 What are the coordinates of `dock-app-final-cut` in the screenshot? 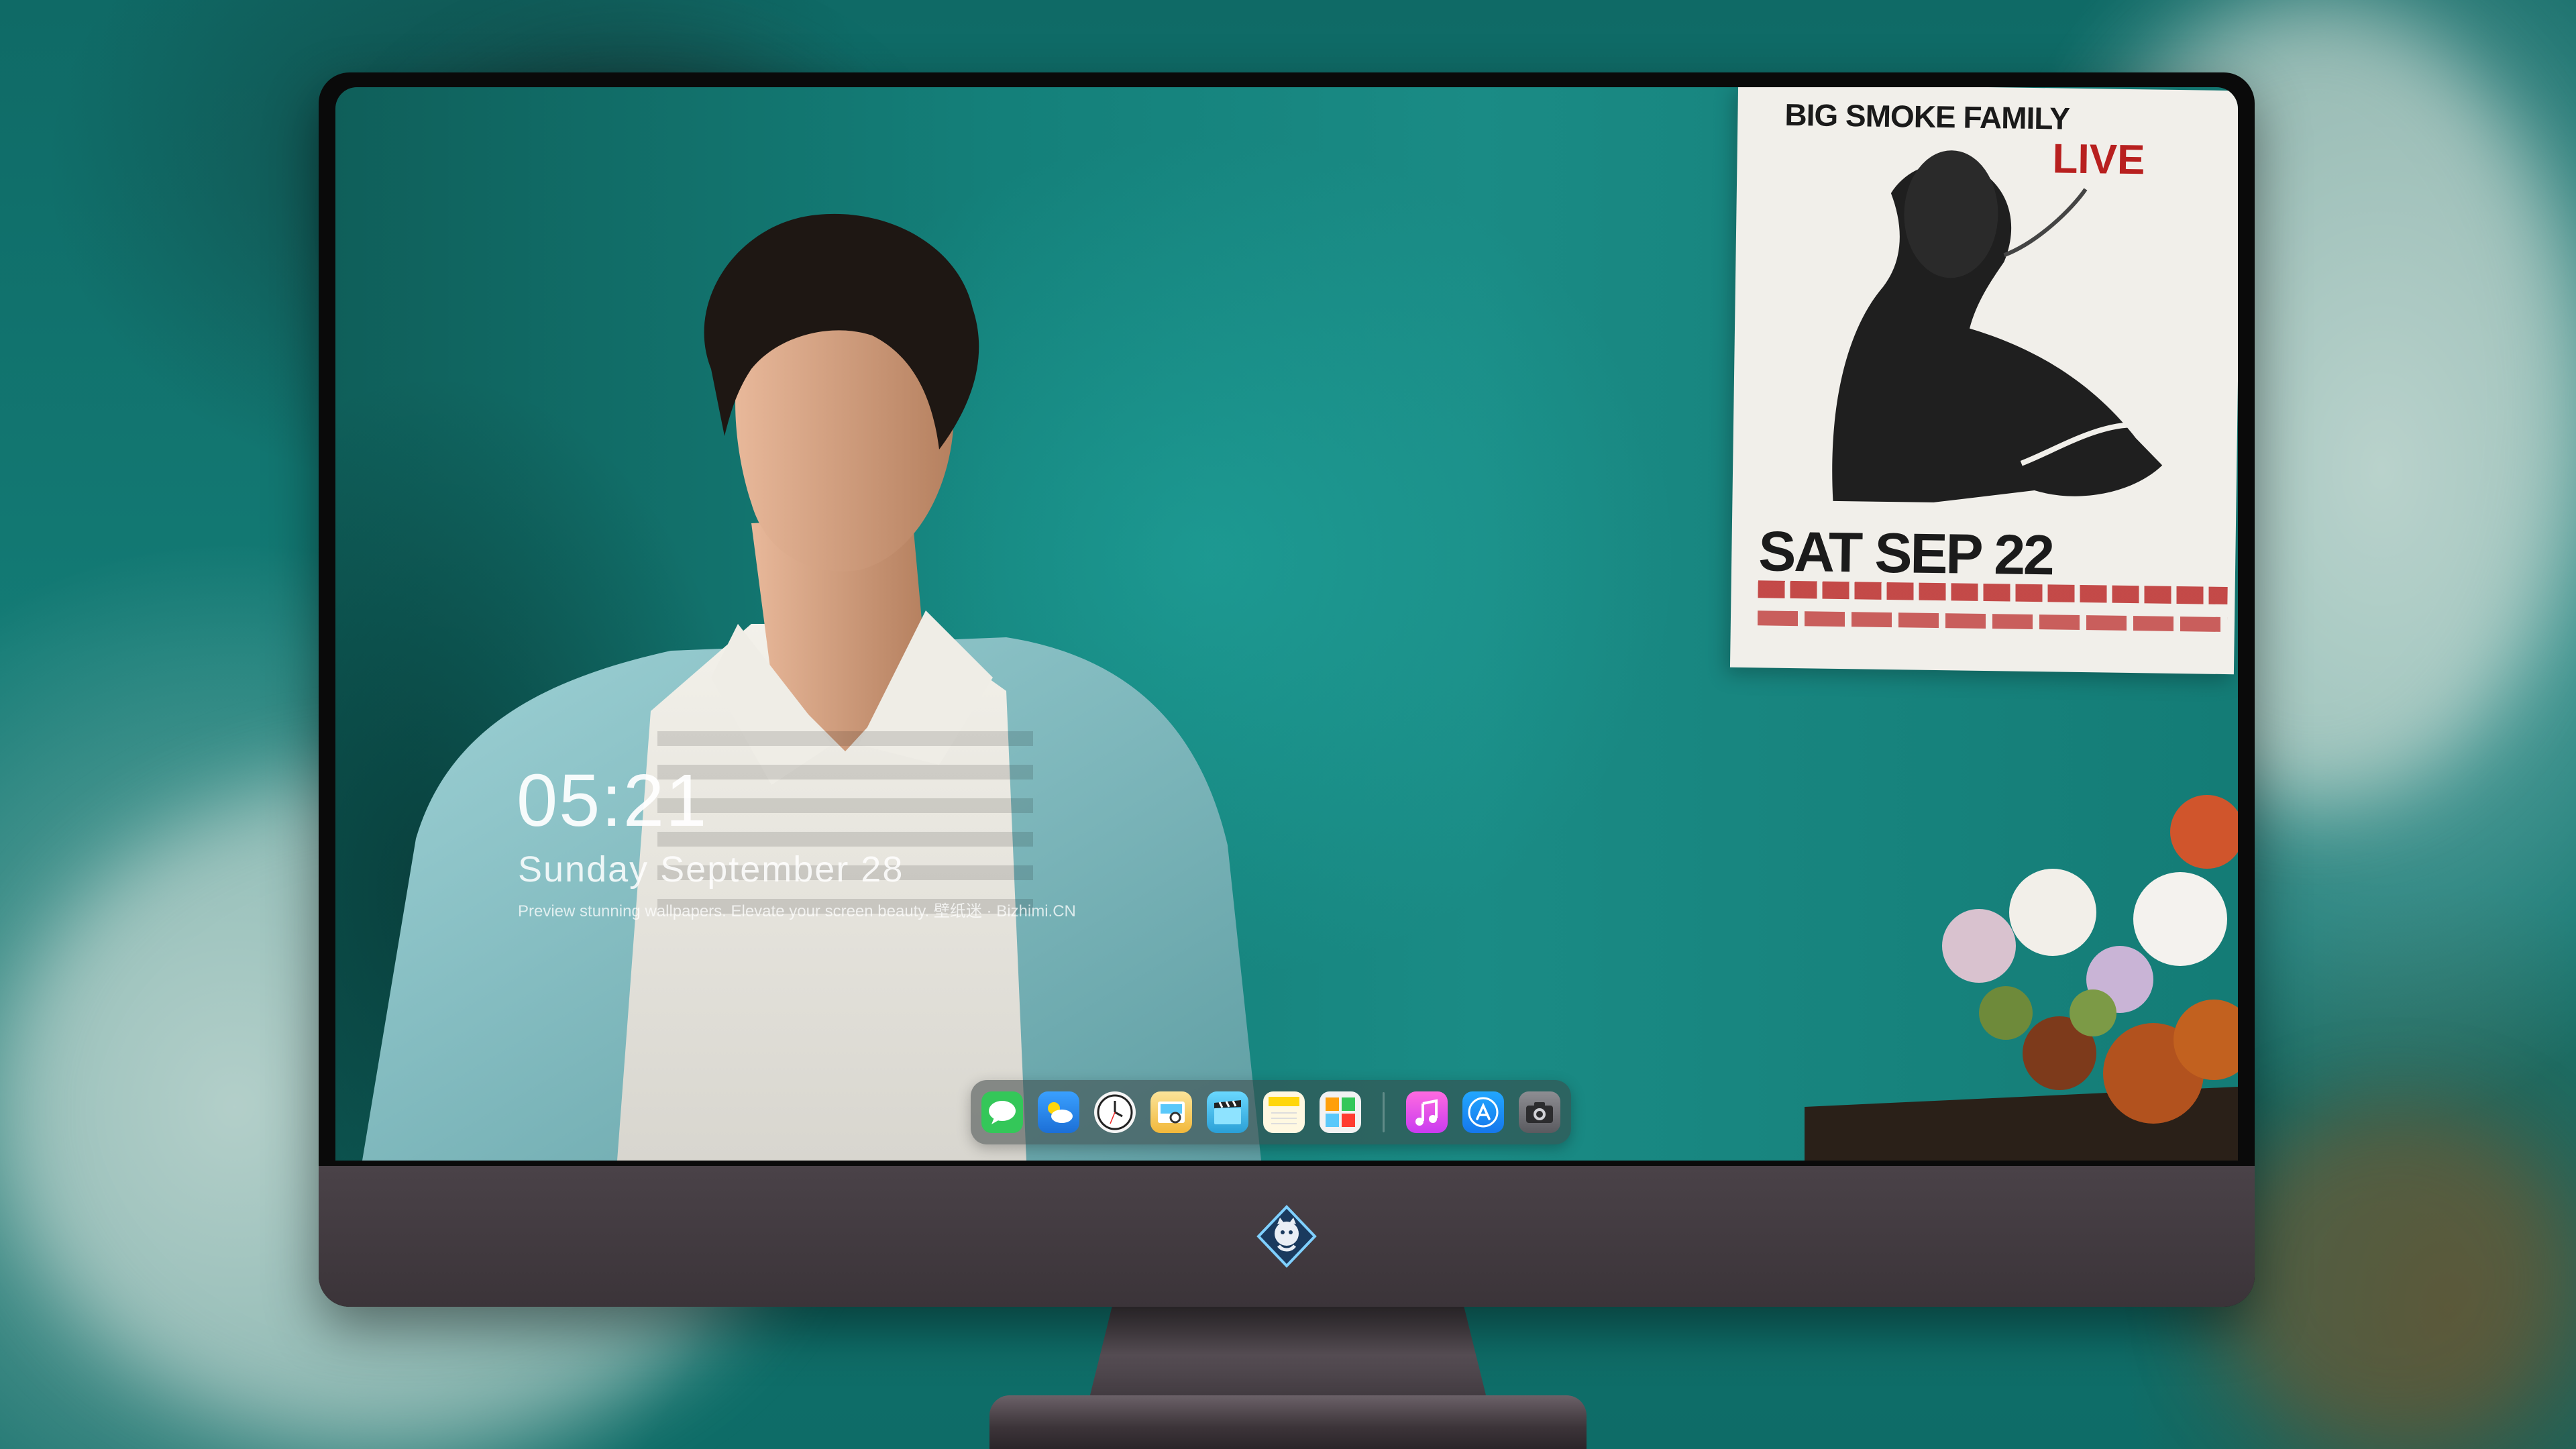 It's located at (1227, 1112).